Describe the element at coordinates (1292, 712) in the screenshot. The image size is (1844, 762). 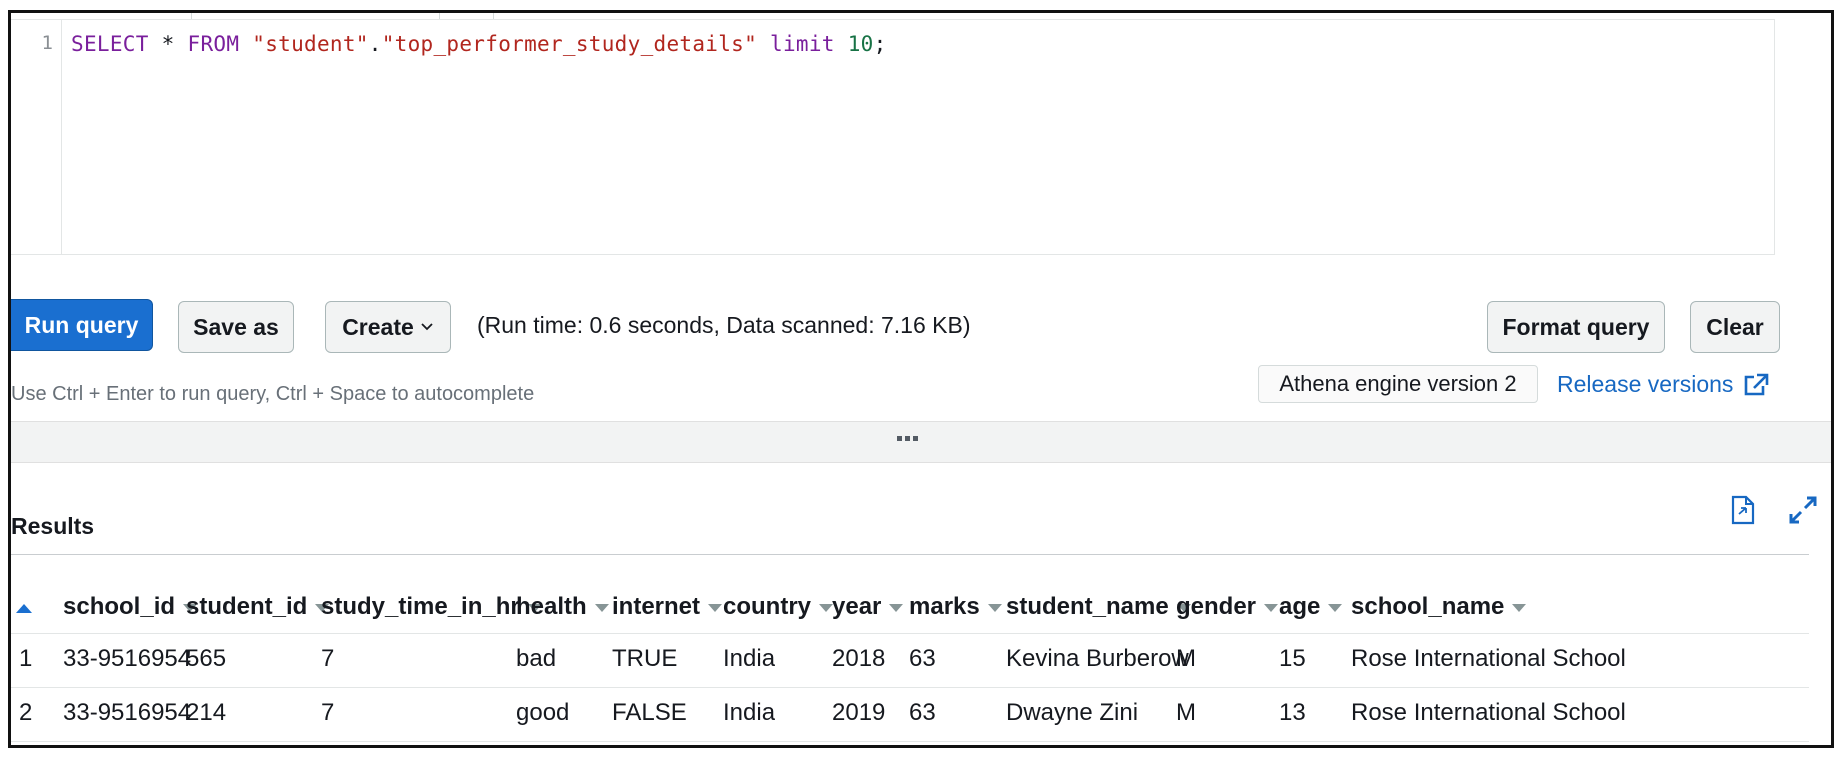
I see `table-cell: 13` at that location.